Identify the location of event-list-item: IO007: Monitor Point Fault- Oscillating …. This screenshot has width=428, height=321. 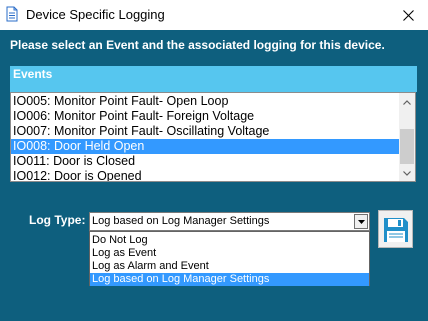
(206, 131).